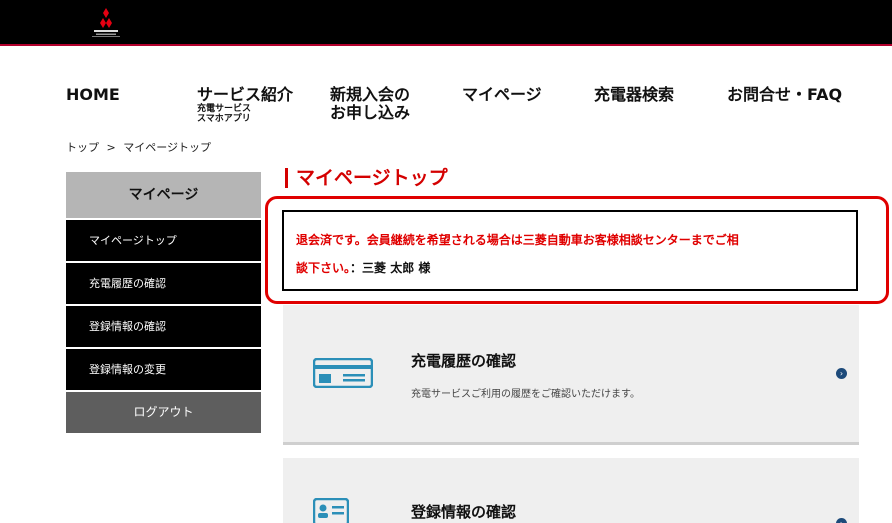 This screenshot has width=892, height=523. I want to click on breadcrumb-current: マイページトップ, so click(167, 147).